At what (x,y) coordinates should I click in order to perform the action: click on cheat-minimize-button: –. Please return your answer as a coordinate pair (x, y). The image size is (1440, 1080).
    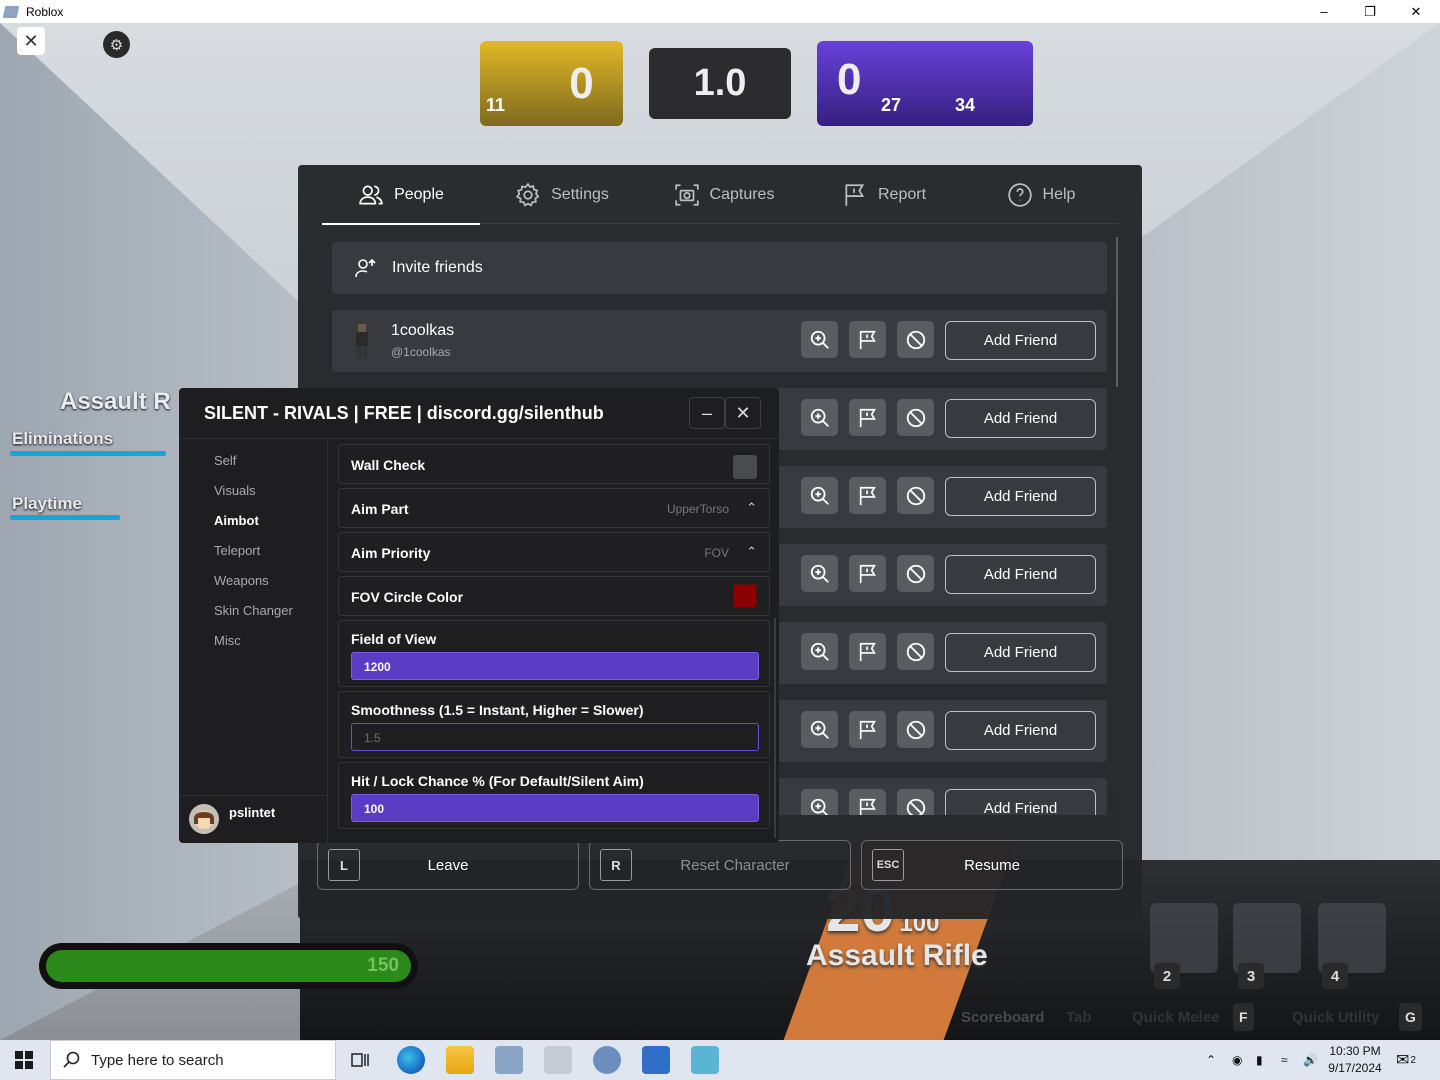
    Looking at the image, I should click on (707, 413).